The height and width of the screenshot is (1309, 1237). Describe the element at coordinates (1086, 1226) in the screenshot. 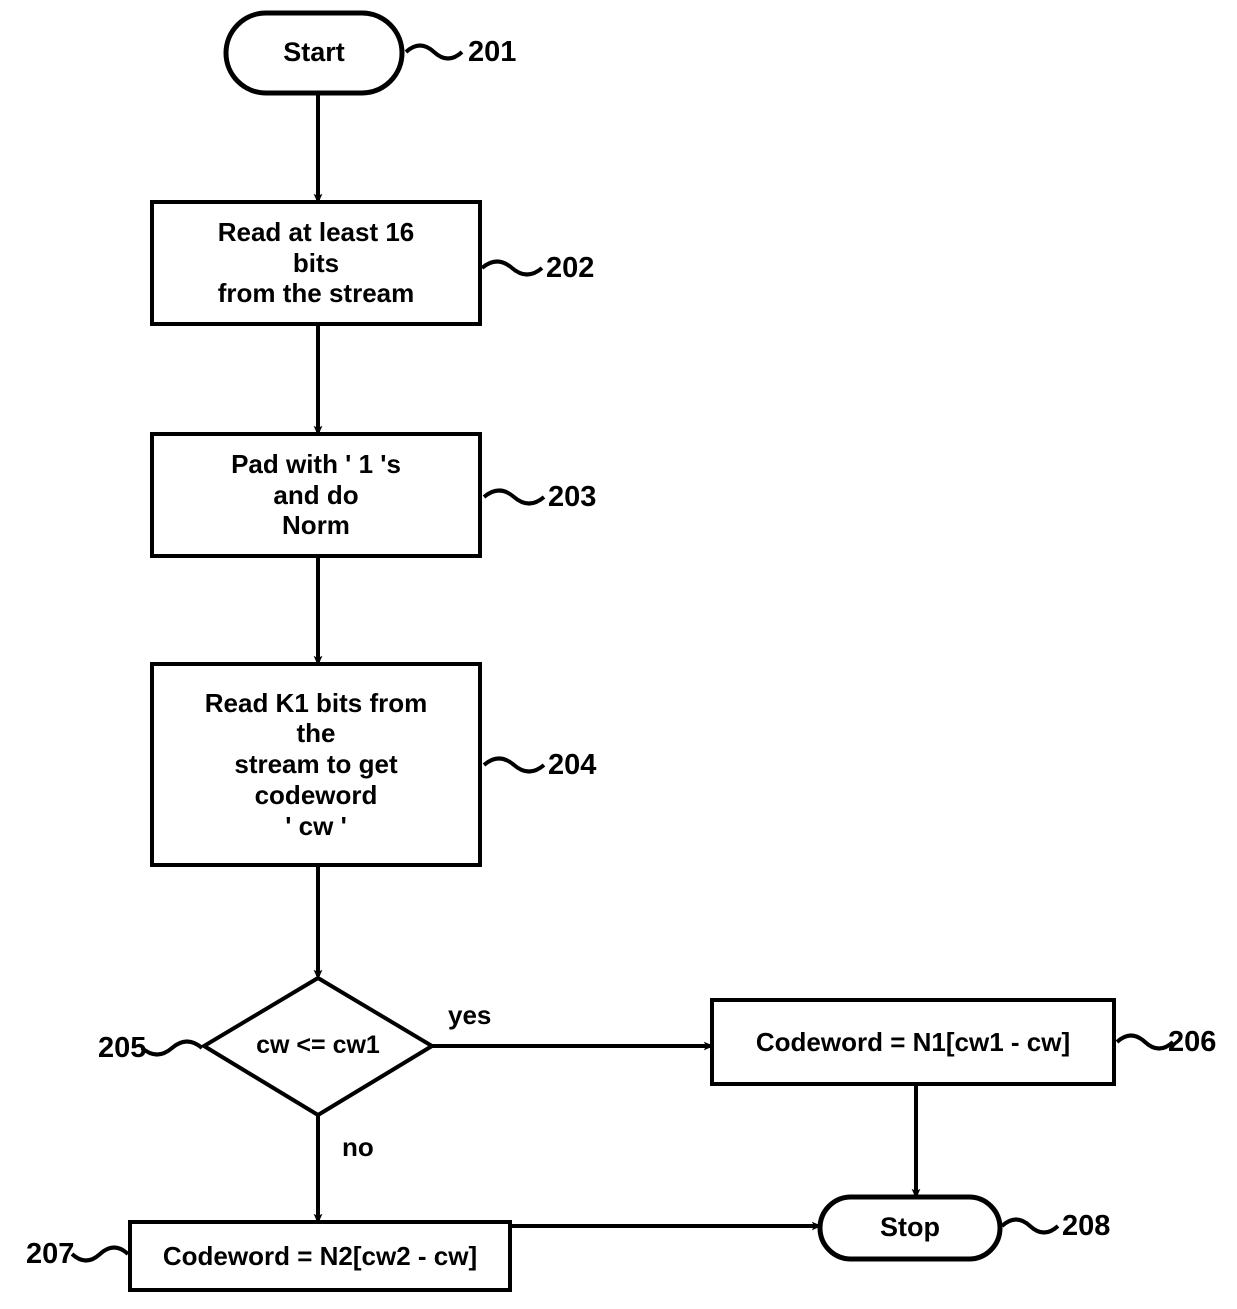

I see `reference-numeral-208: 208` at that location.